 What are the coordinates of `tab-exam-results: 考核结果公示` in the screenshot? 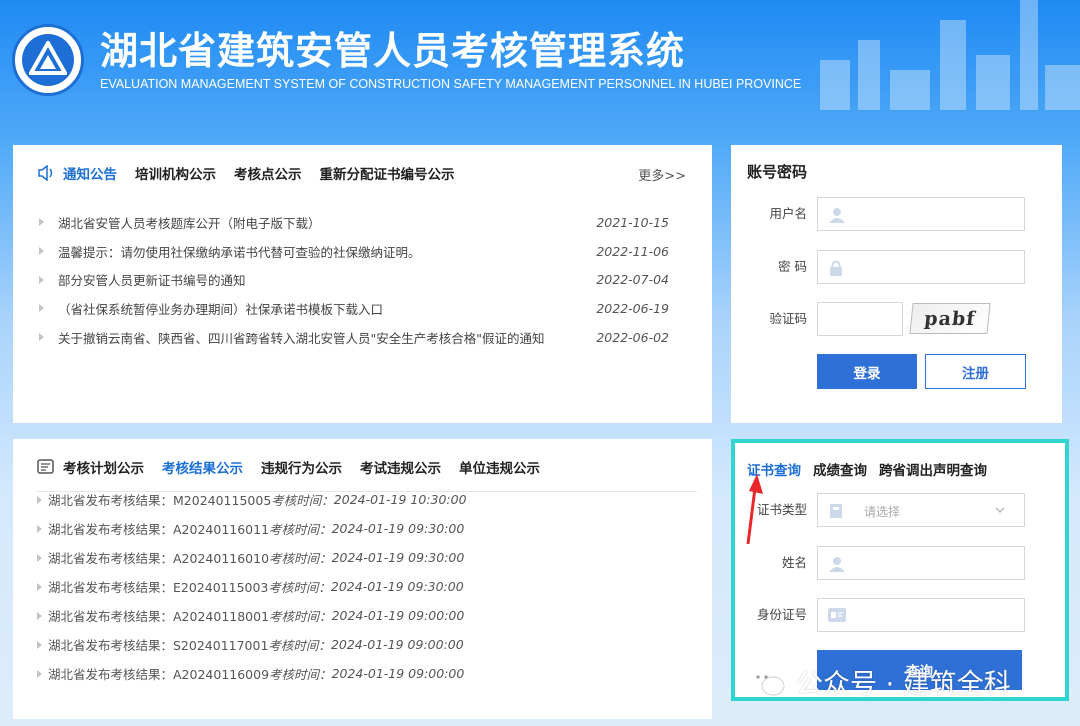 It's located at (202, 467).